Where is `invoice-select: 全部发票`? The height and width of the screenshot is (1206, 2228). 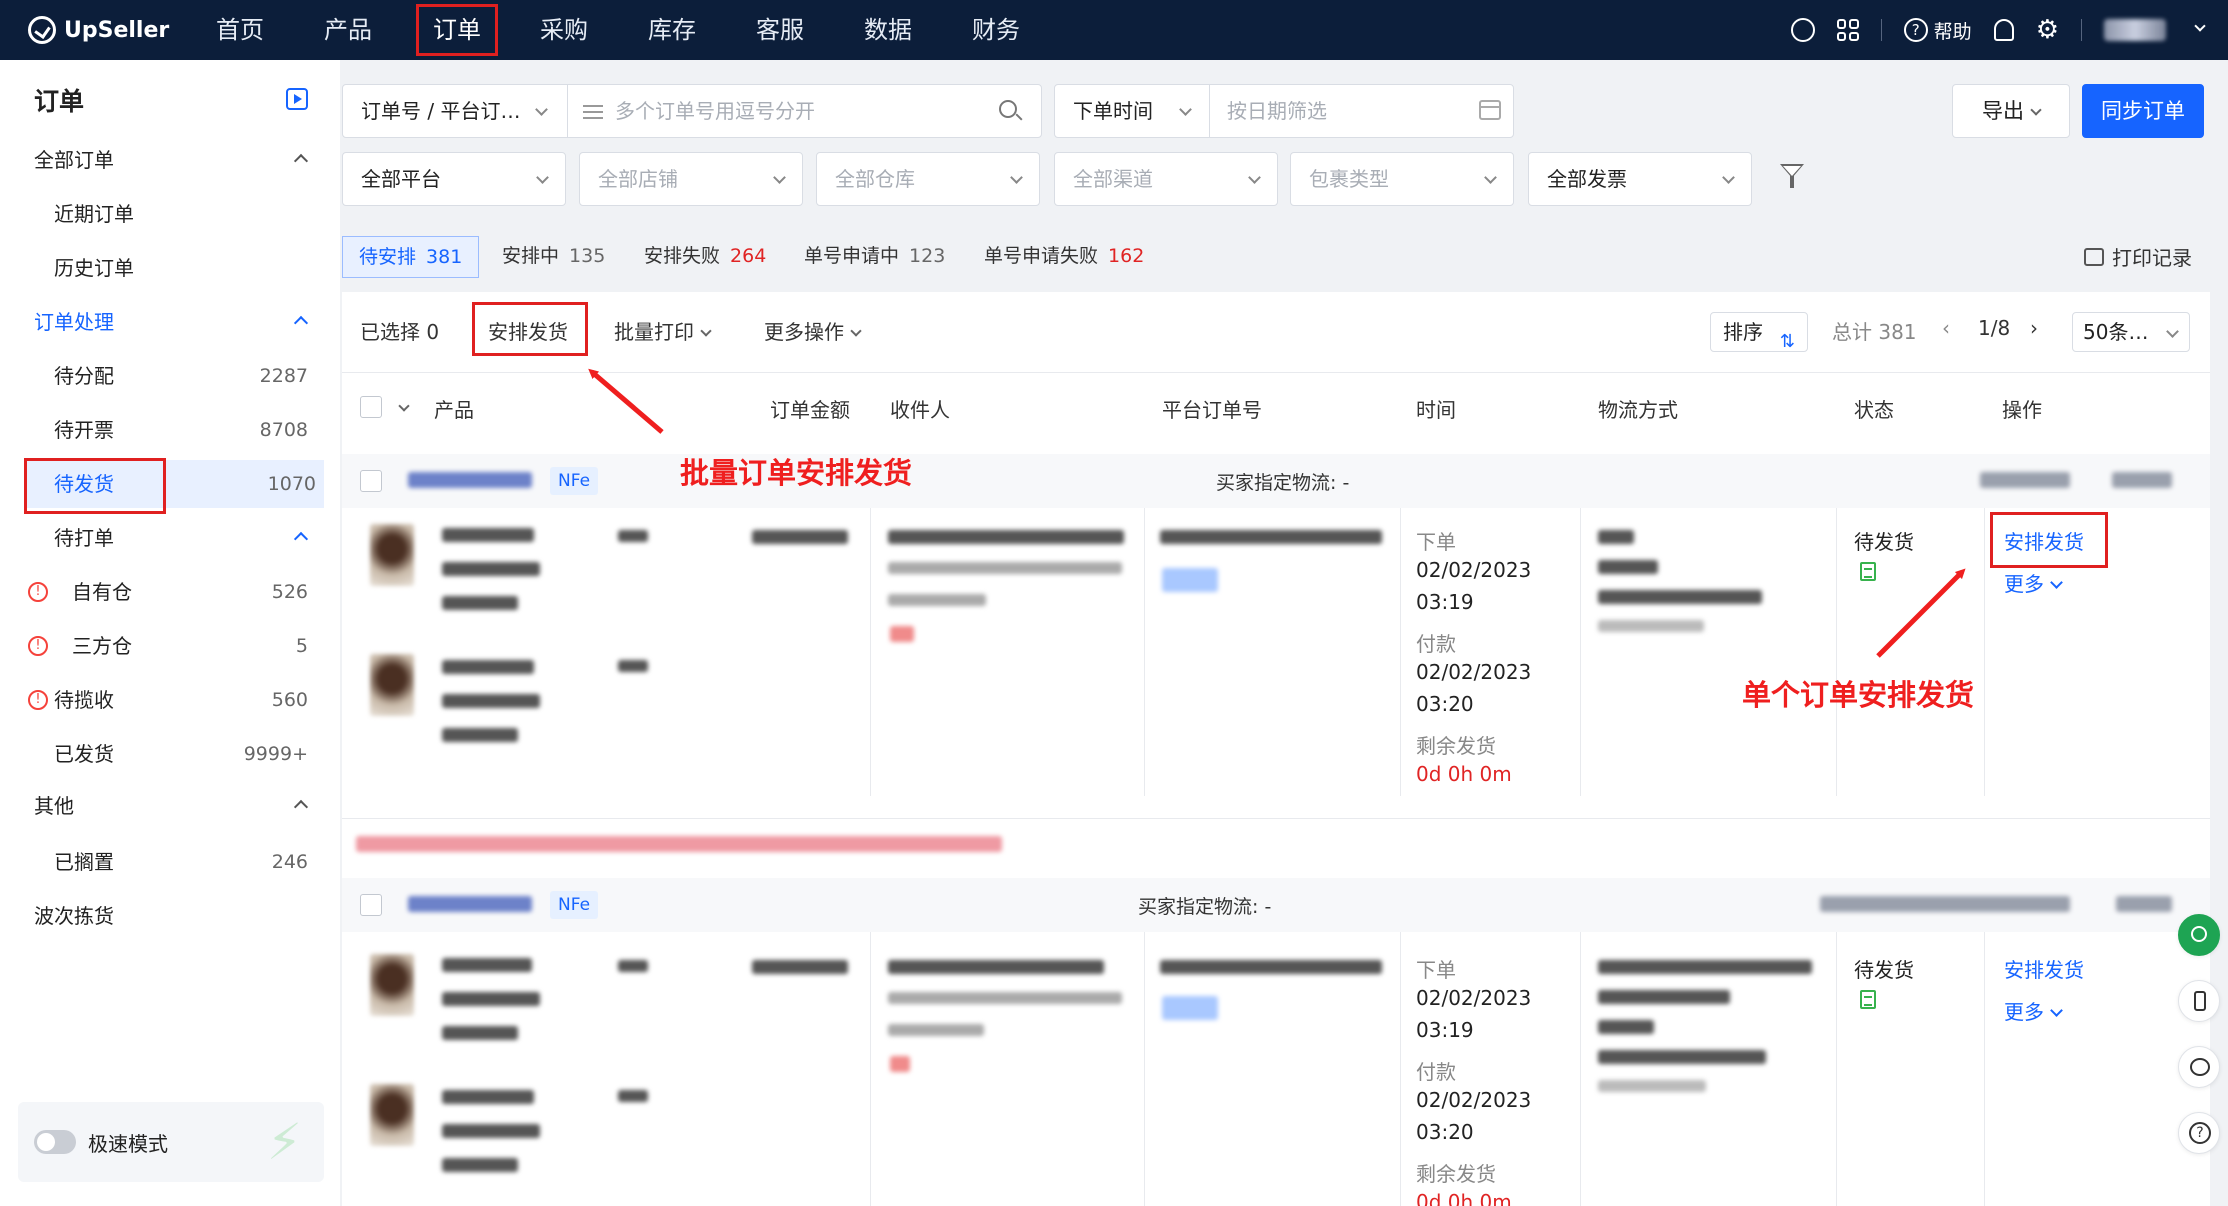 invoice-select: 全部发票 is located at coordinates (1640, 179).